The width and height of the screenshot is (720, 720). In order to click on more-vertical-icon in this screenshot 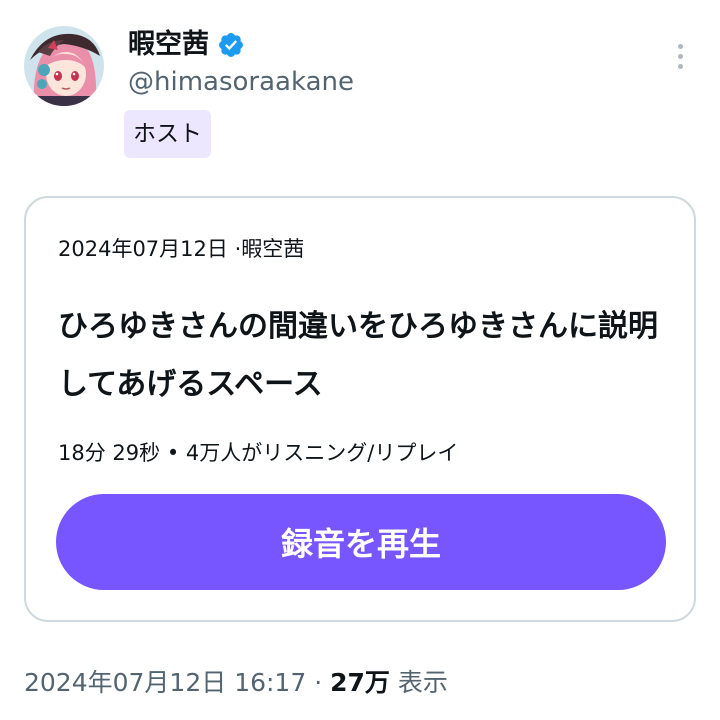, I will do `click(680, 56)`.